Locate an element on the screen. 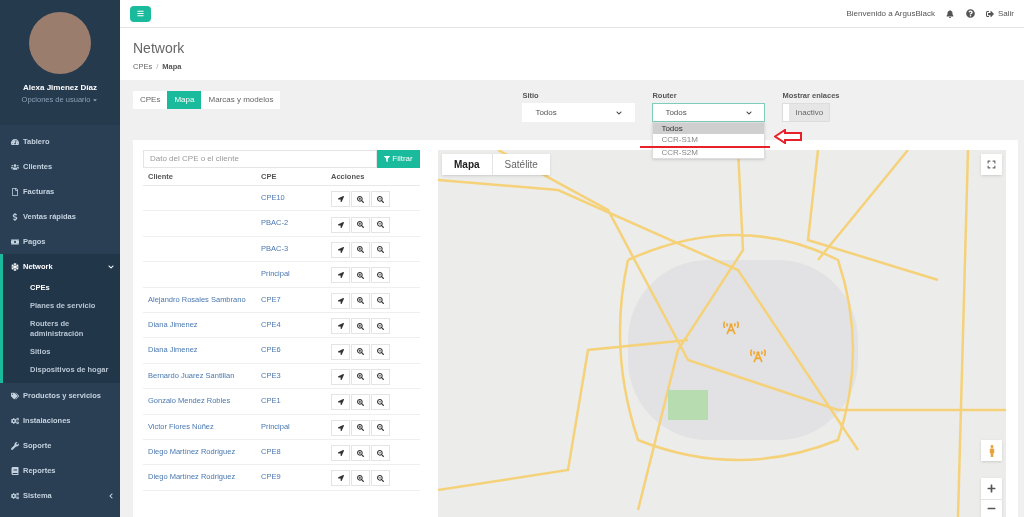  caret-icon is located at coordinates (95, 99).